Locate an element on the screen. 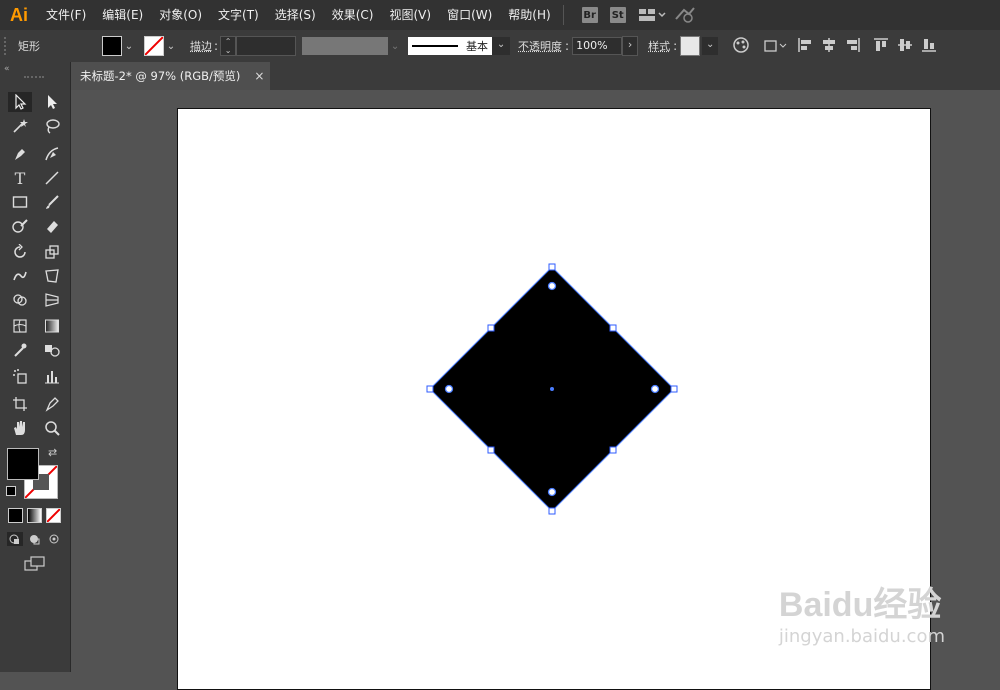 The width and height of the screenshot is (1000, 690). stock-button: St is located at coordinates (617, 15).